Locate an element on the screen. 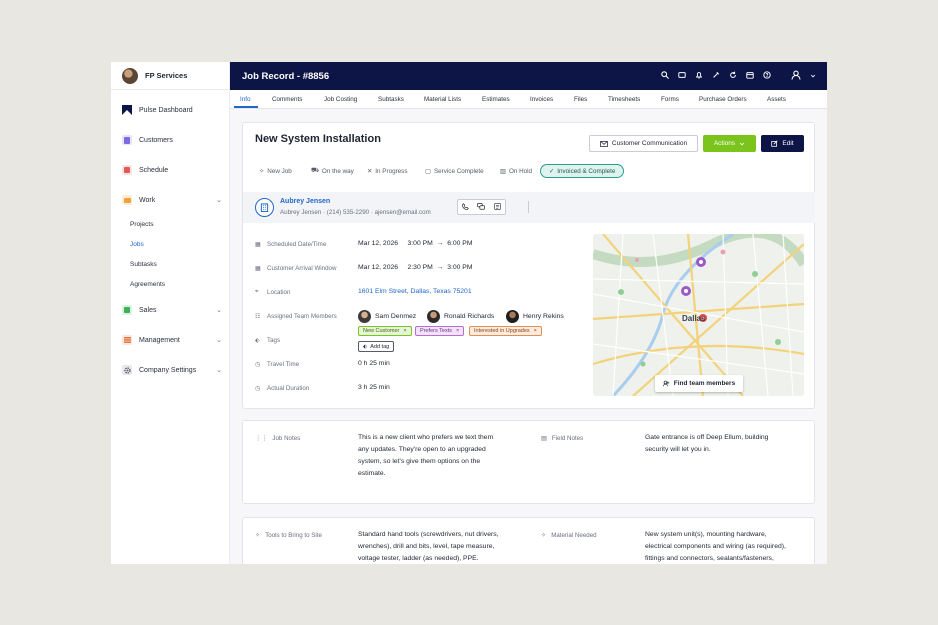 This screenshot has width=938, height=625. pause-icon: ▥ is located at coordinates (503, 171).